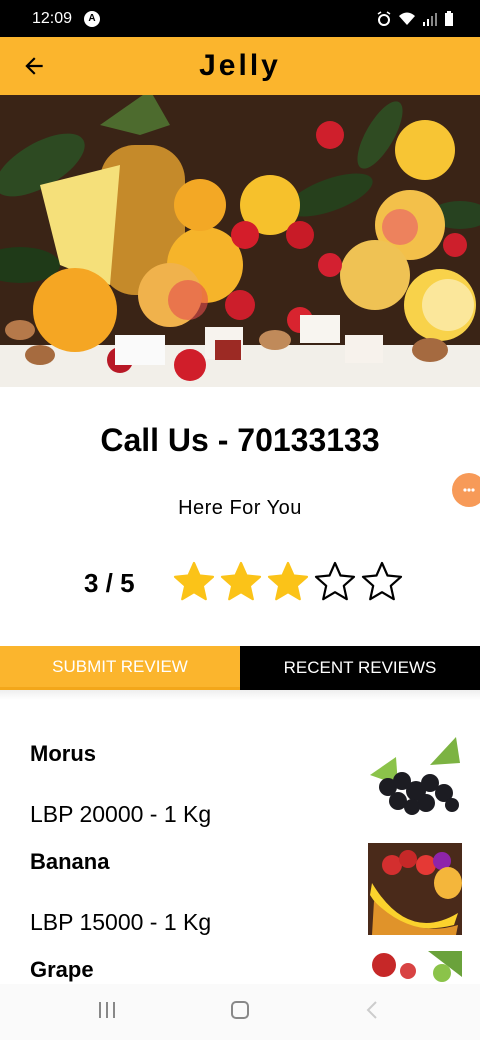 The height and width of the screenshot is (1040, 480). What do you see at coordinates (240, 695) in the screenshot?
I see `tabs-divider` at bounding box center [240, 695].